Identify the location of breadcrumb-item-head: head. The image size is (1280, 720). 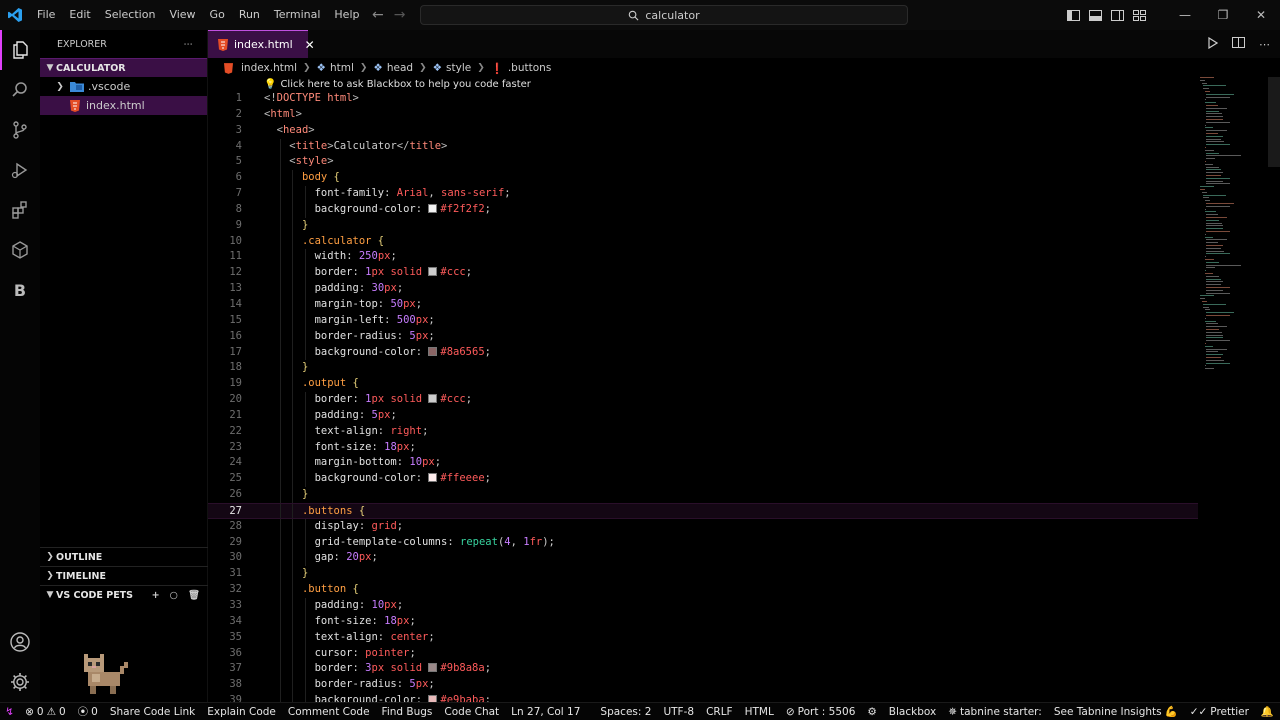
(400, 68).